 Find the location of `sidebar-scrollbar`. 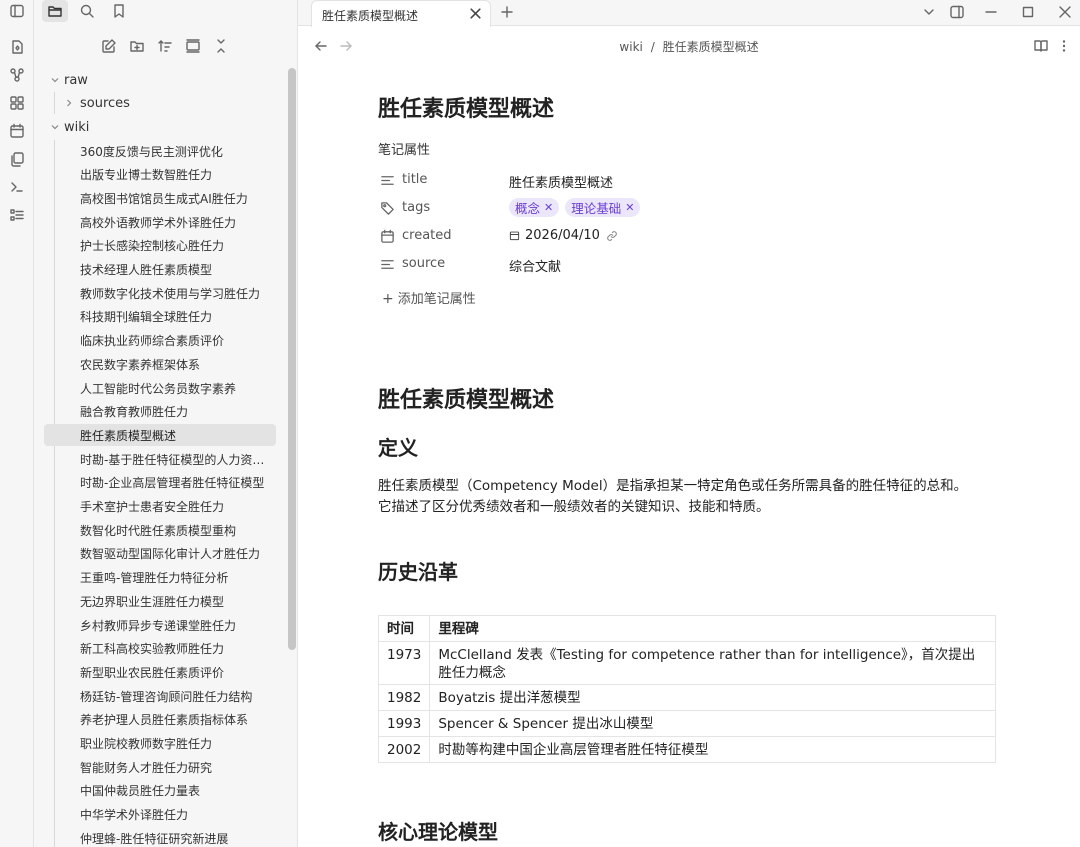

sidebar-scrollbar is located at coordinates (292, 359).